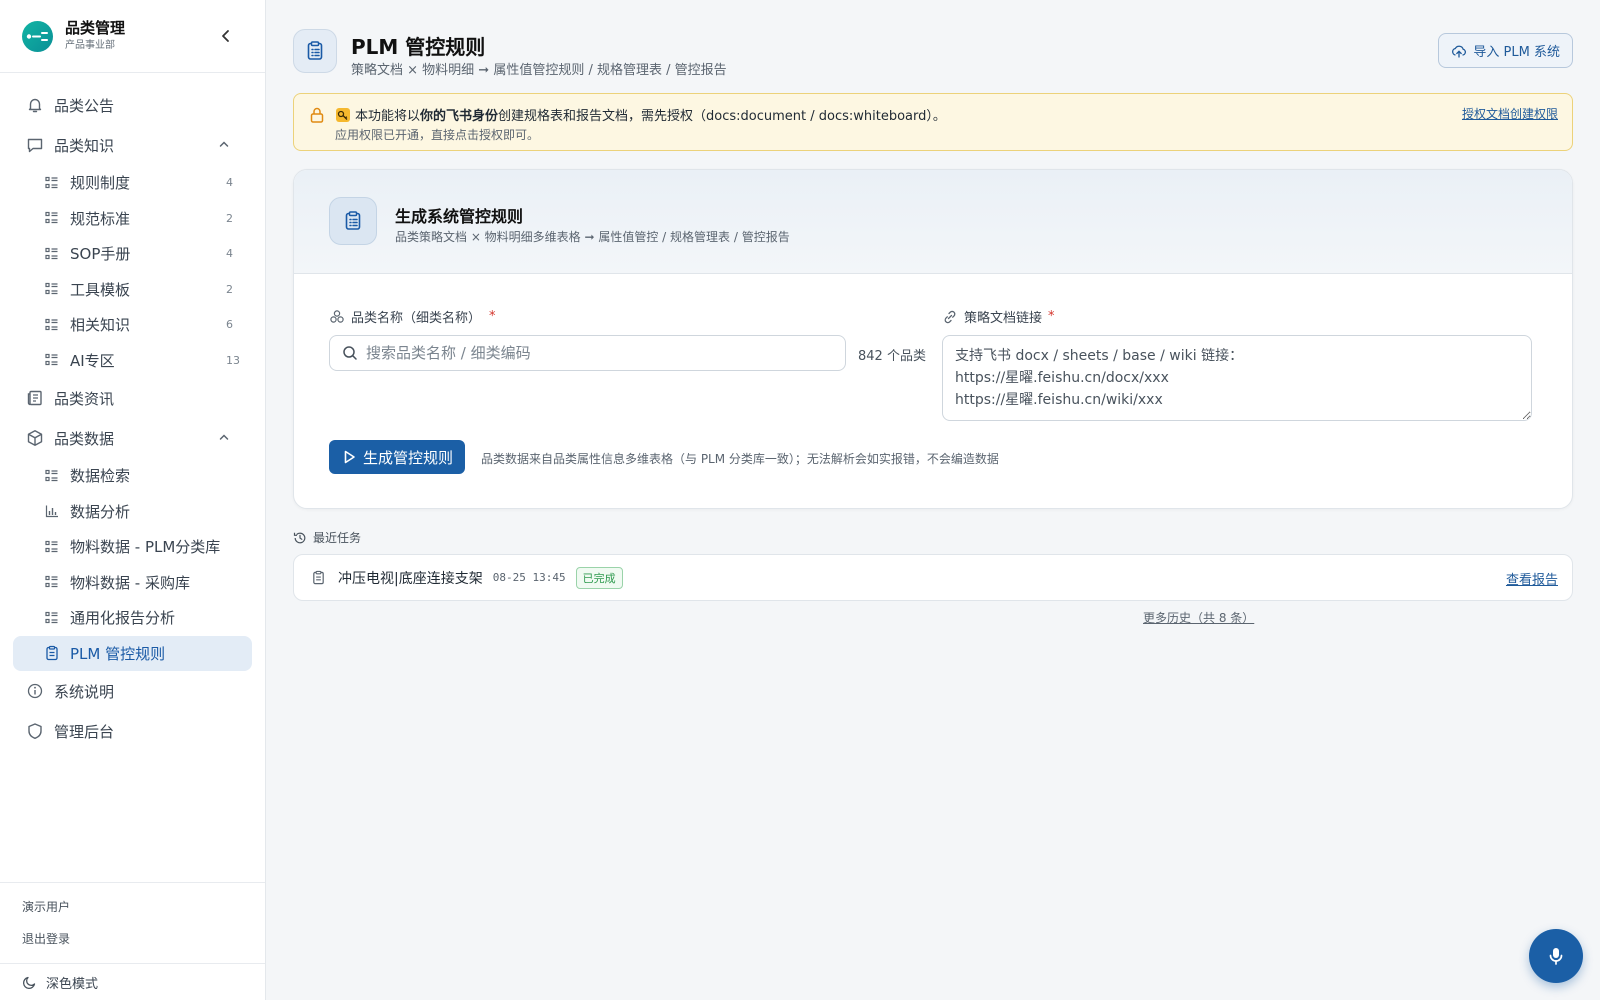 The width and height of the screenshot is (1600, 1000). Describe the element at coordinates (416, 318) in the screenshot. I see `category-label-text: 品类名称（细类名称）` at that location.